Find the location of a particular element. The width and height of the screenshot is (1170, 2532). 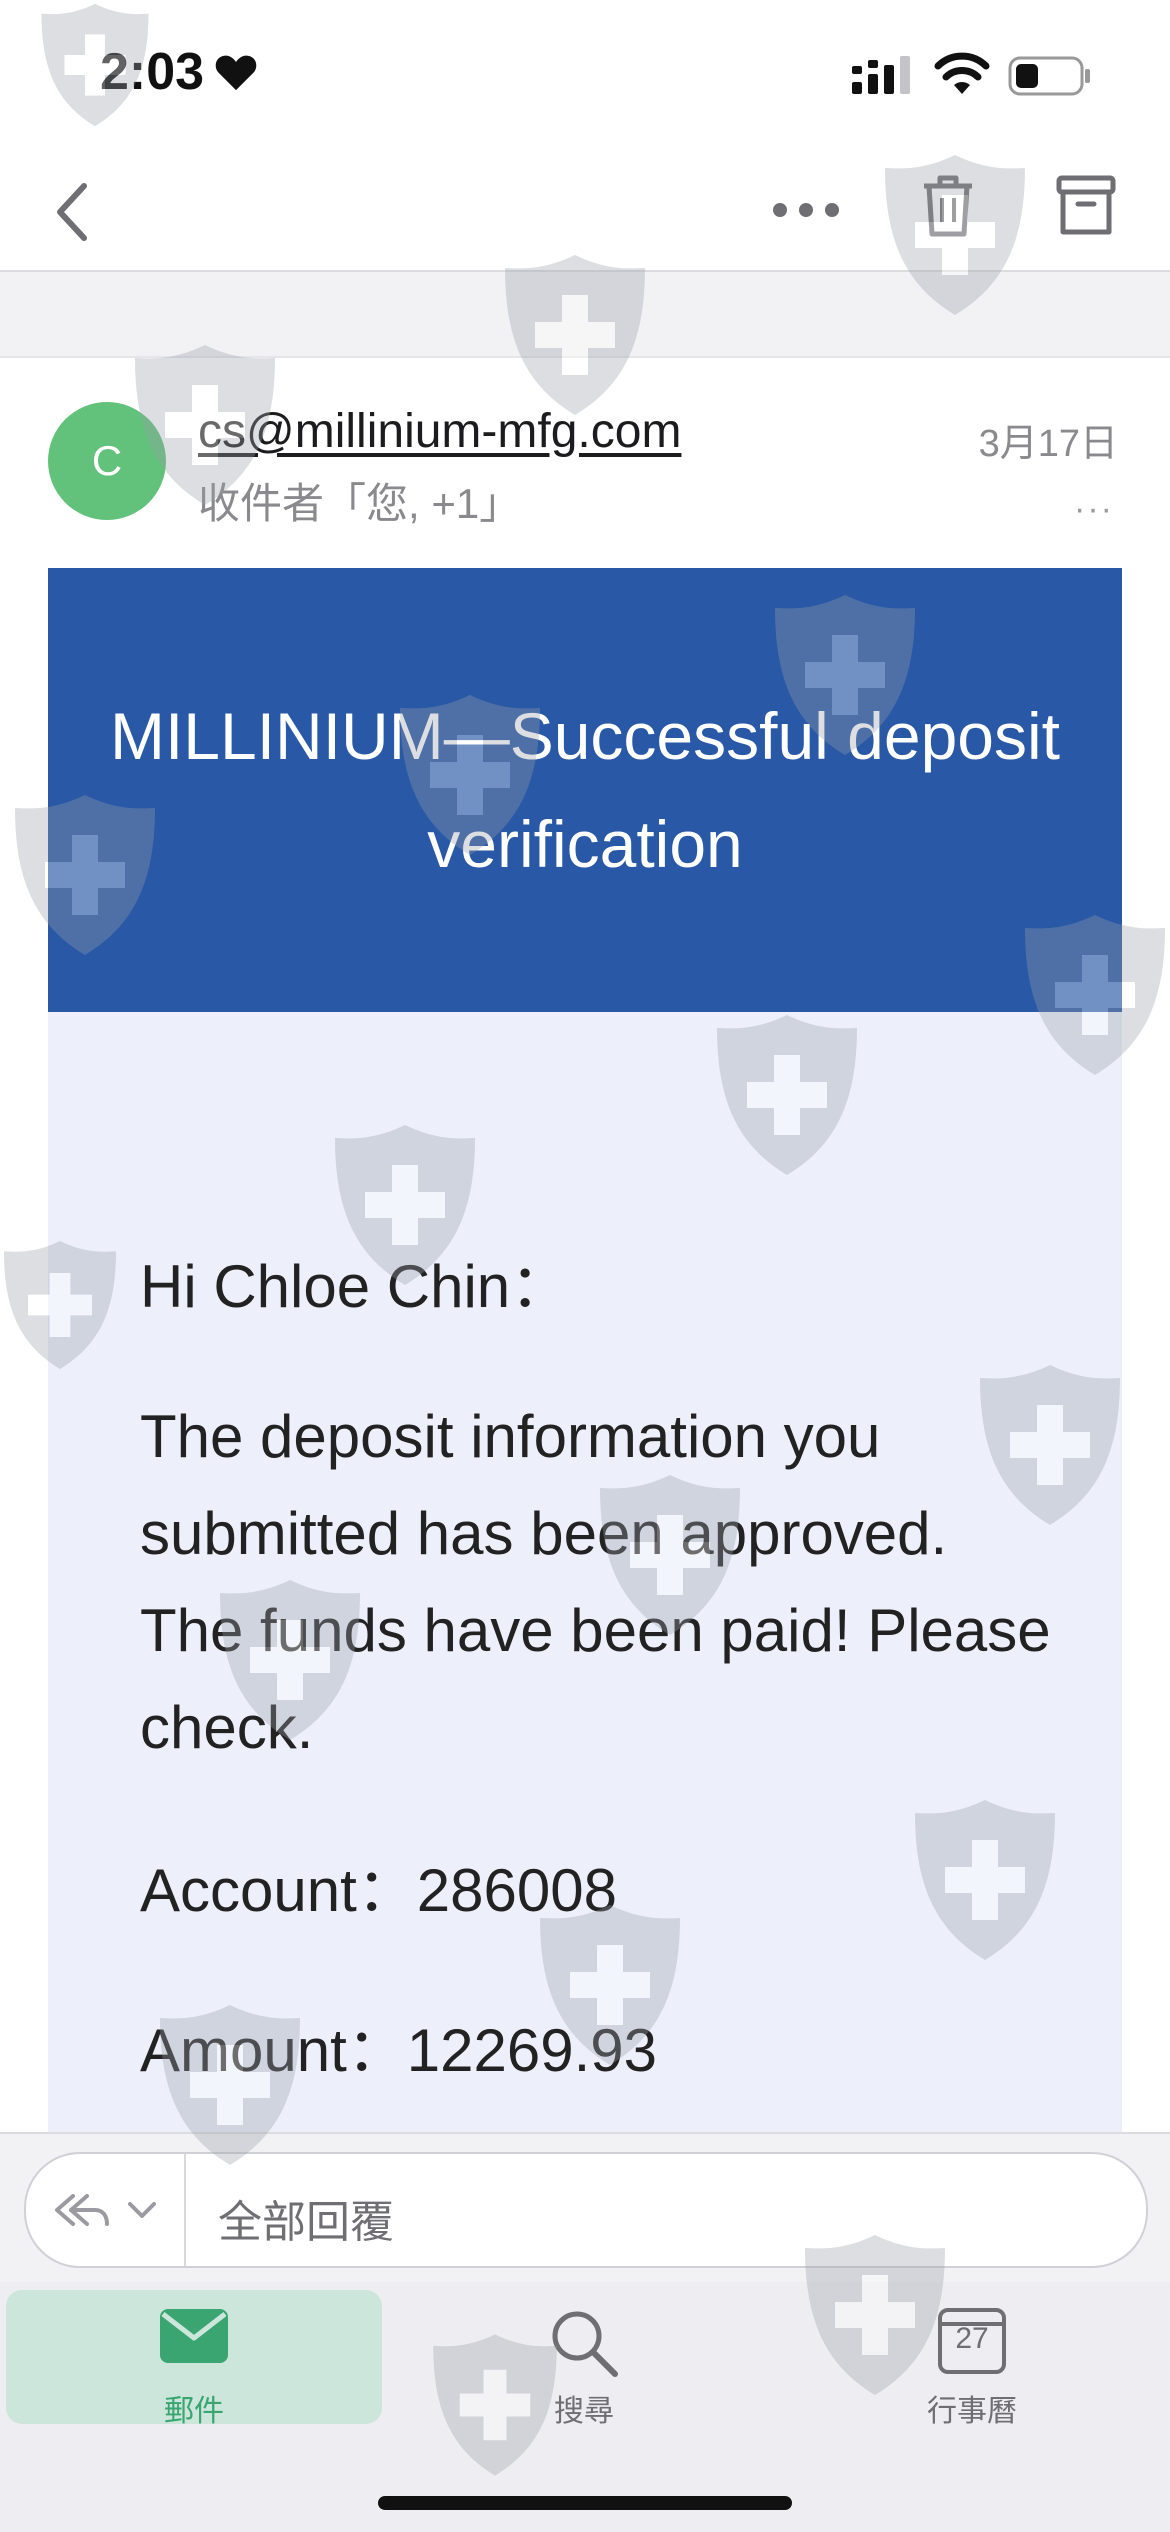

calendar-icon: 27 is located at coordinates (972, 2341).